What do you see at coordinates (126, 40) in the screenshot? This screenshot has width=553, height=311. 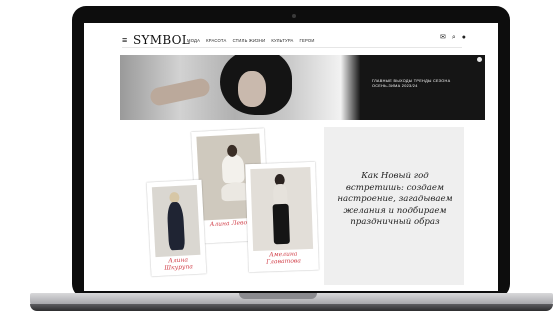 I see `menu-icon: ≡` at bounding box center [126, 40].